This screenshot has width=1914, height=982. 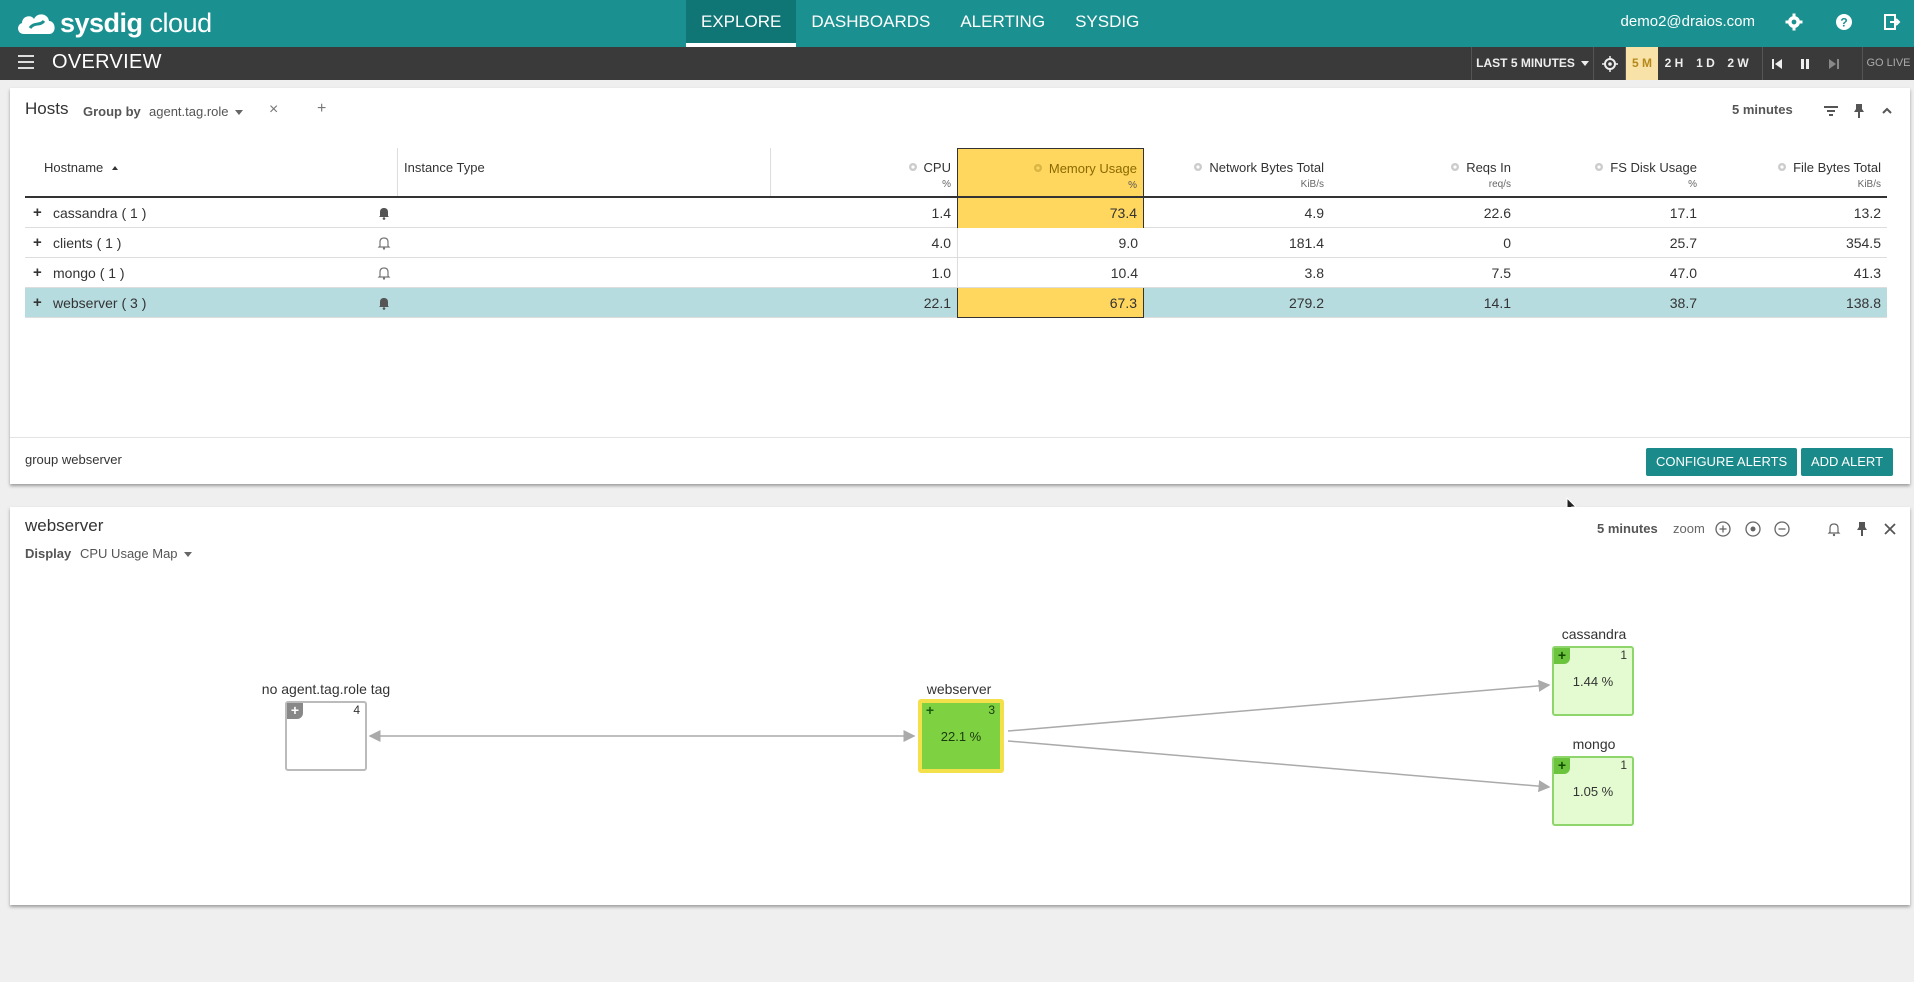 What do you see at coordinates (26, 62) in the screenshot?
I see `hamburger-menu-icon` at bounding box center [26, 62].